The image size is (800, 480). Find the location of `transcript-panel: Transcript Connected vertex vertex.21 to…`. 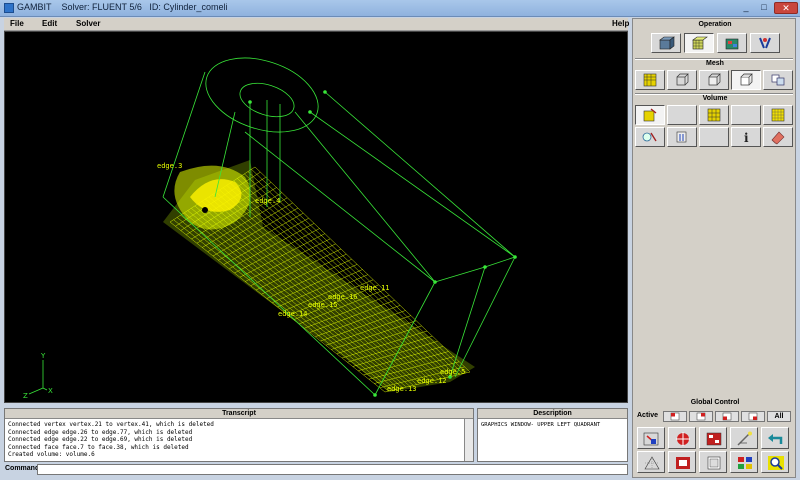

transcript-panel: Transcript Connected vertex vertex.21 to… is located at coordinates (239, 435).